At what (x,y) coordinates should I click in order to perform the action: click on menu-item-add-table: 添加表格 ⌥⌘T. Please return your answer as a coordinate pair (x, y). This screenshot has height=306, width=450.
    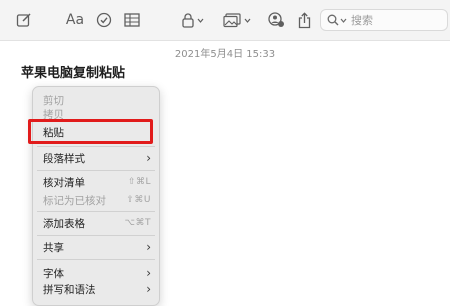
    Looking at the image, I should click on (97, 223).